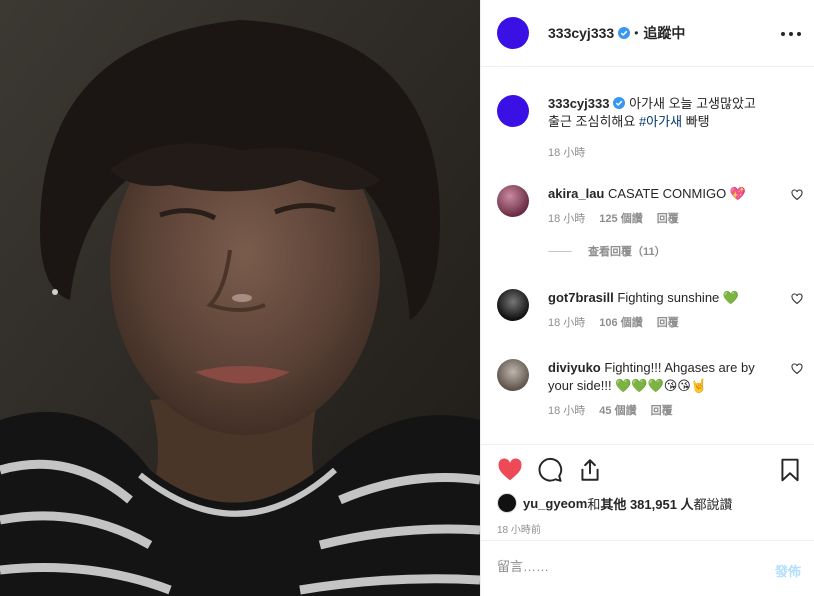 Image resolution: width=814 pixels, height=596 pixels. What do you see at coordinates (788, 570) in the screenshot?
I see `post-comment-button: 發佈` at bounding box center [788, 570].